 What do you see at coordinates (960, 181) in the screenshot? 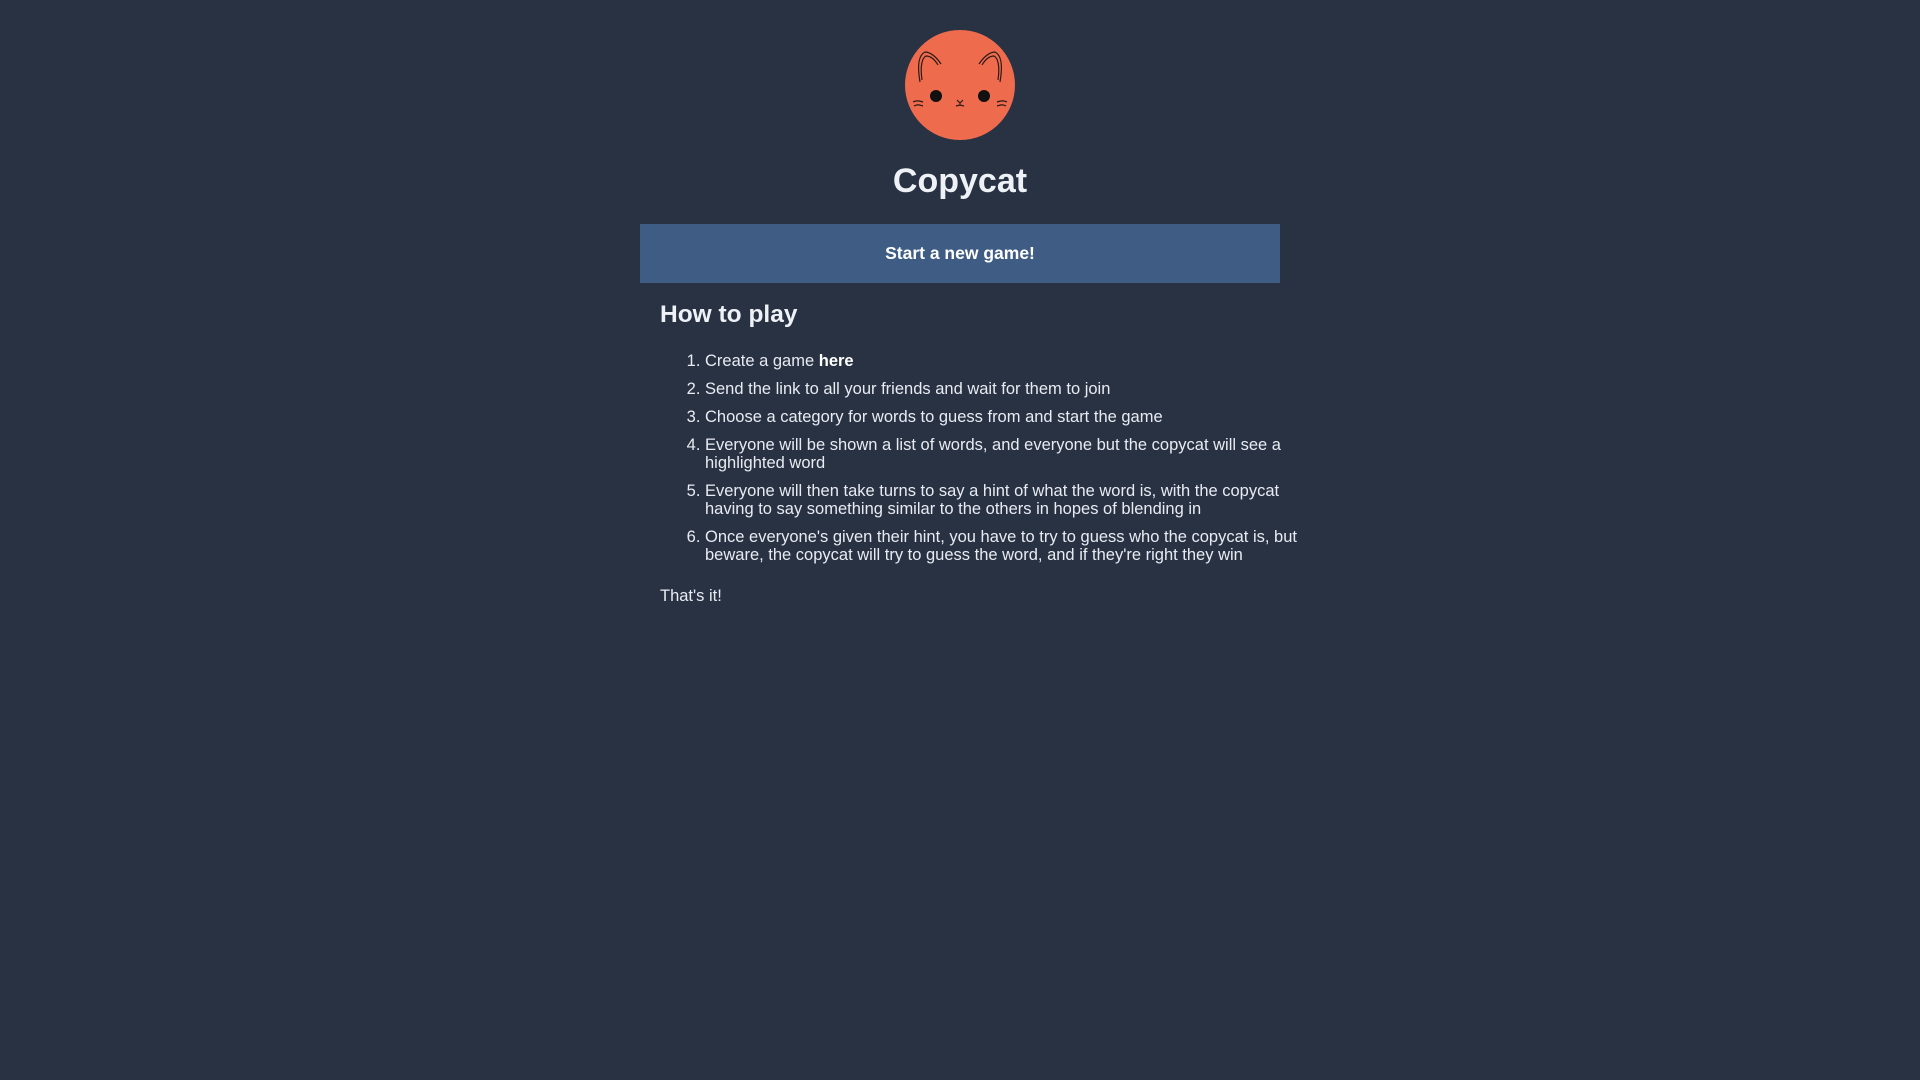
I see `app-title: Copycat` at bounding box center [960, 181].